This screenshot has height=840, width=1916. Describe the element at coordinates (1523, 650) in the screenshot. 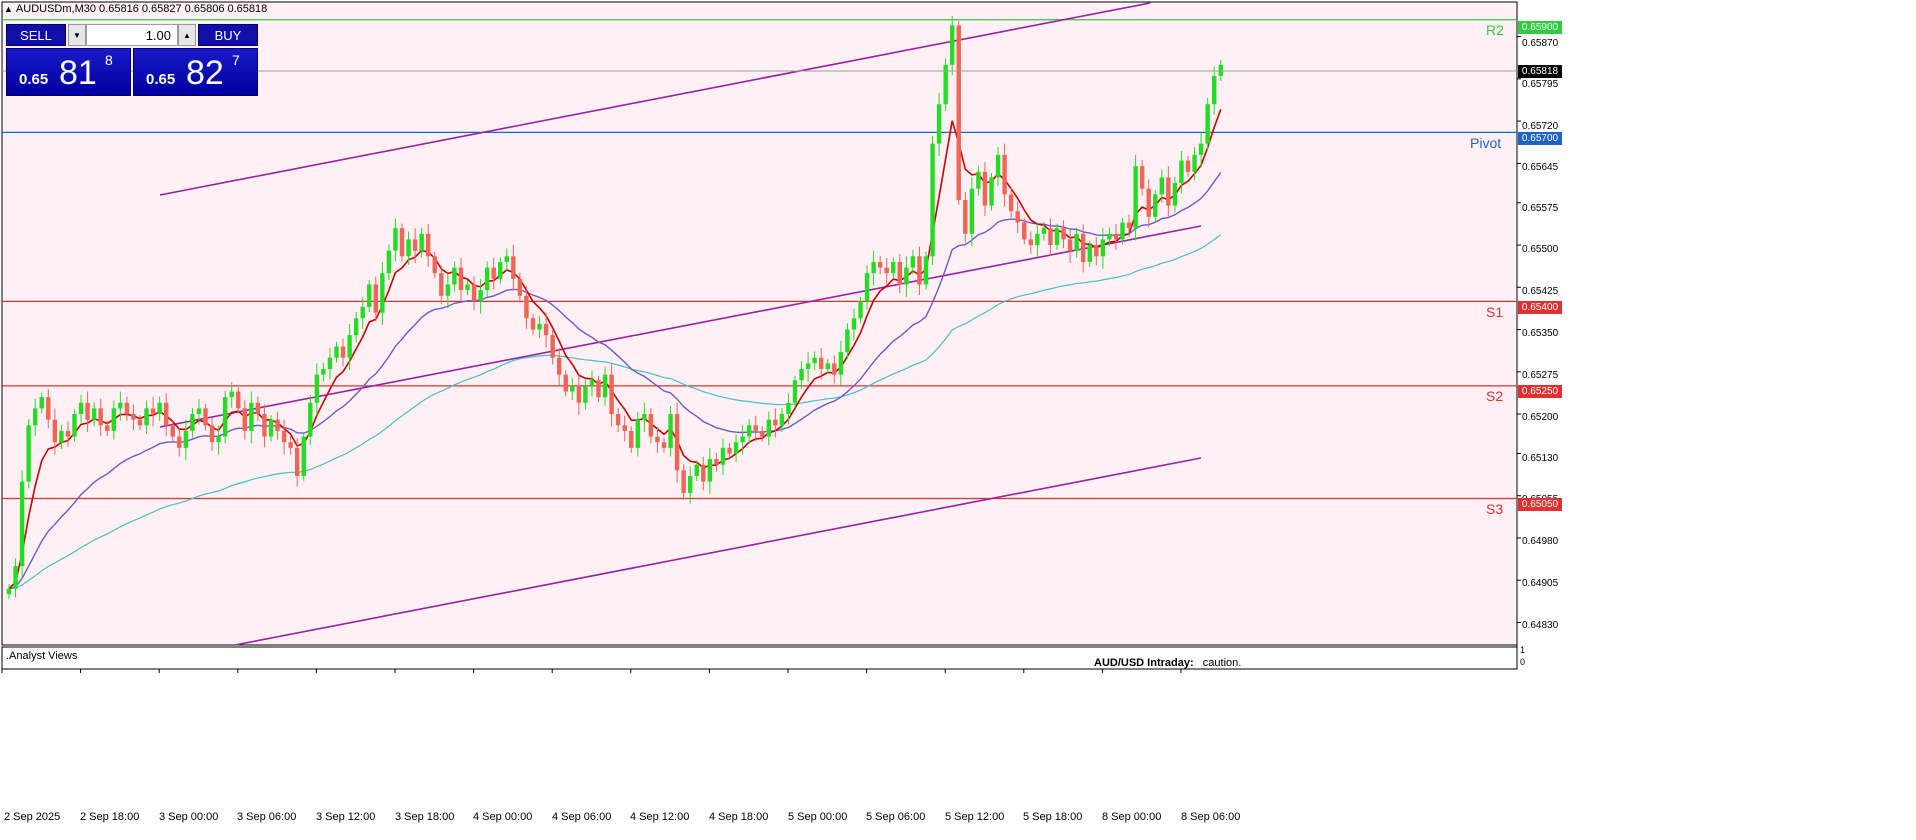

I see `indicator-axis-top: 1` at that location.